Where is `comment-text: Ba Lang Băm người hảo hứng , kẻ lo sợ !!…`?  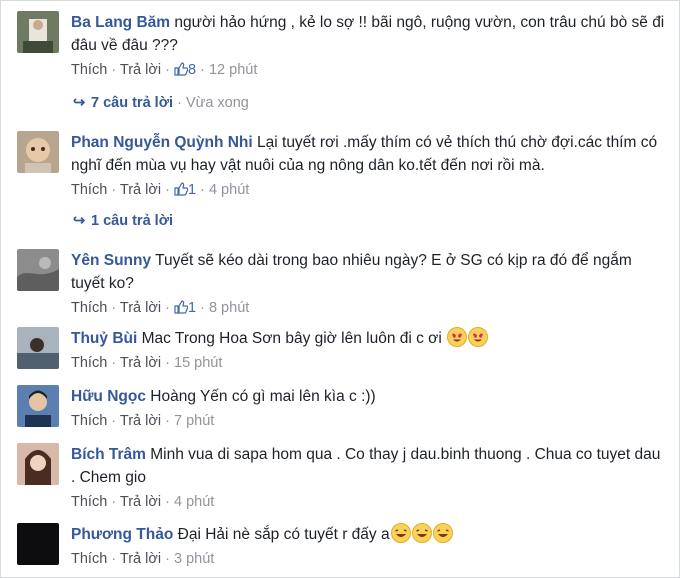 comment-text: Ba Lang Băm người hảo hứng , kẻ lo sợ !!… is located at coordinates (369, 34).